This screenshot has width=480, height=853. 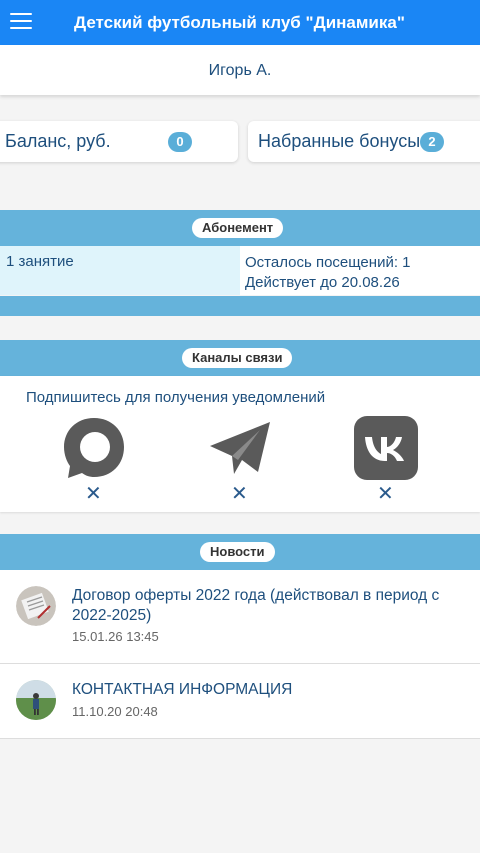 I want to click on balance-badge: 0, so click(x=180, y=142).